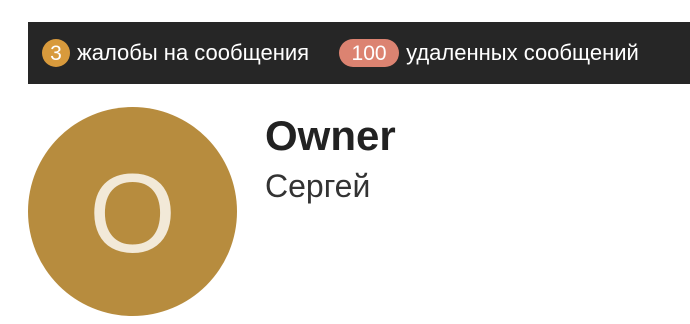  I want to click on avatar-initial: O, so click(132, 213).